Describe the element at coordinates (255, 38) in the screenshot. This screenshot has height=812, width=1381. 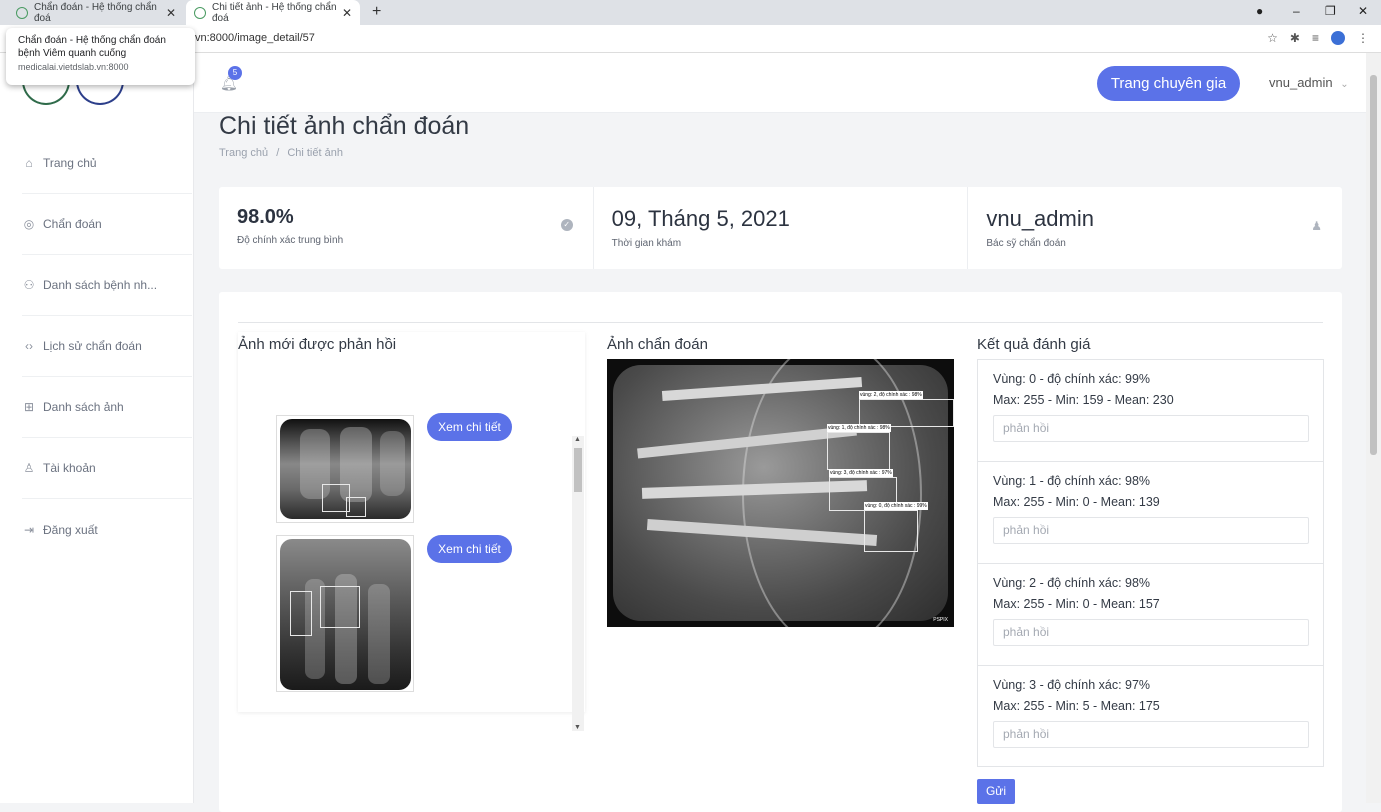
I see `url-text: vn:8000/image_detail/57` at that location.